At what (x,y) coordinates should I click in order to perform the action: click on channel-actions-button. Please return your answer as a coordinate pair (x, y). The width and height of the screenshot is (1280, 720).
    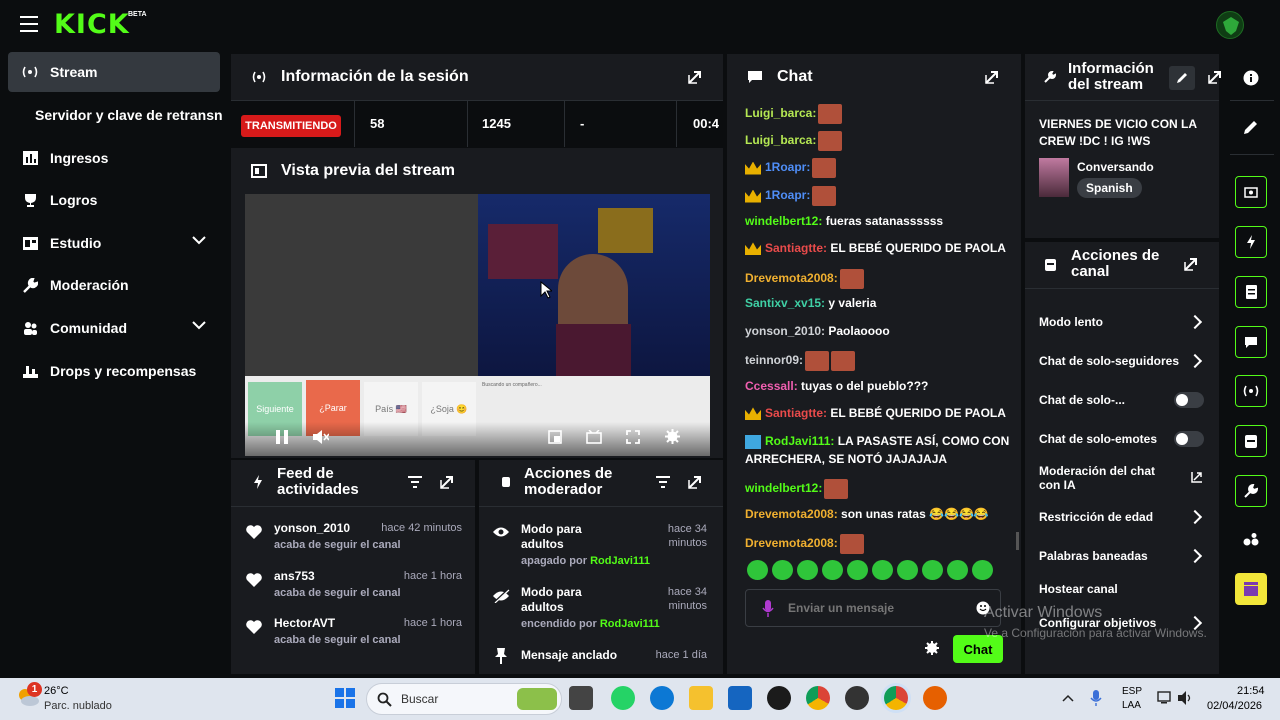
    Looking at the image, I should click on (1251, 441).